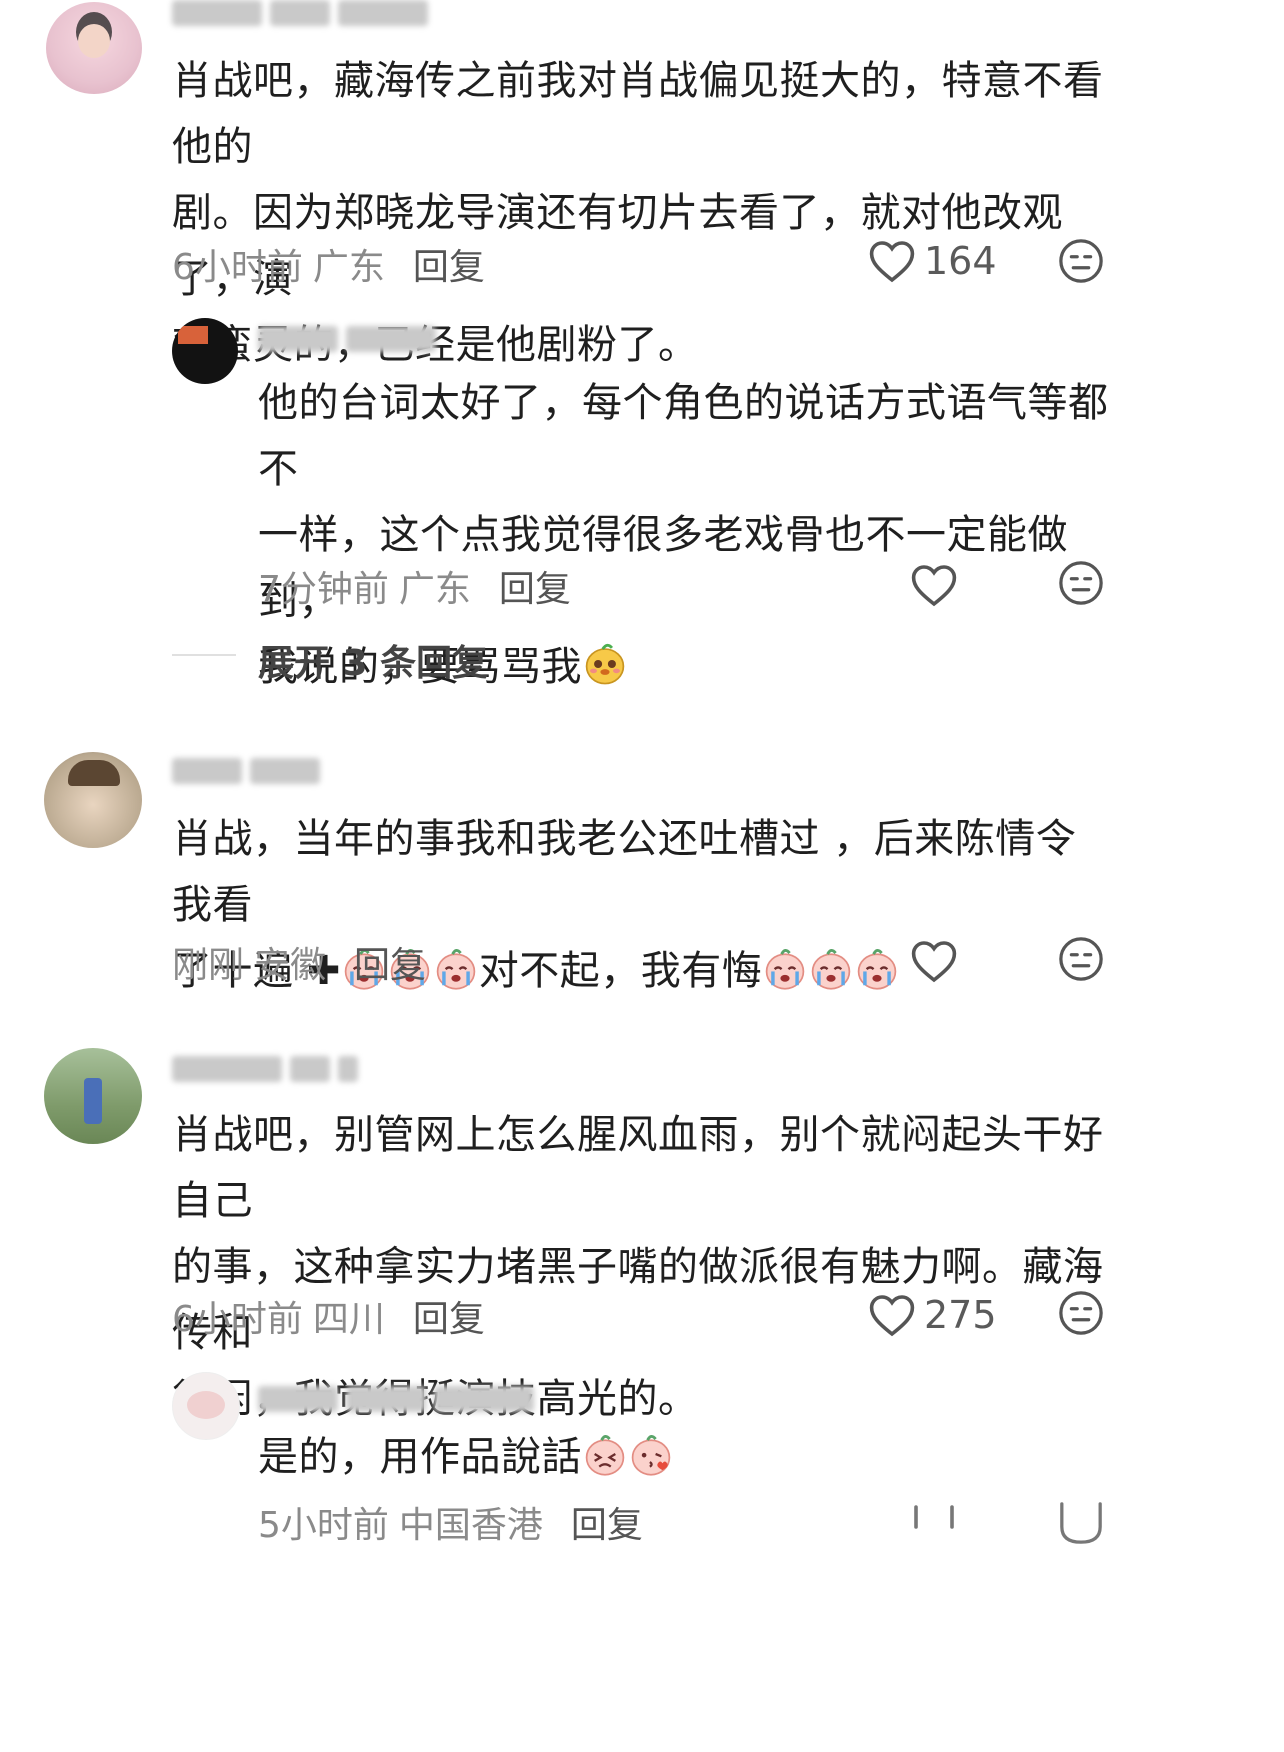 This screenshot has width=1284, height=1752. Describe the element at coordinates (470, 1525) in the screenshot. I see `reply-location: 中国香港` at that location.